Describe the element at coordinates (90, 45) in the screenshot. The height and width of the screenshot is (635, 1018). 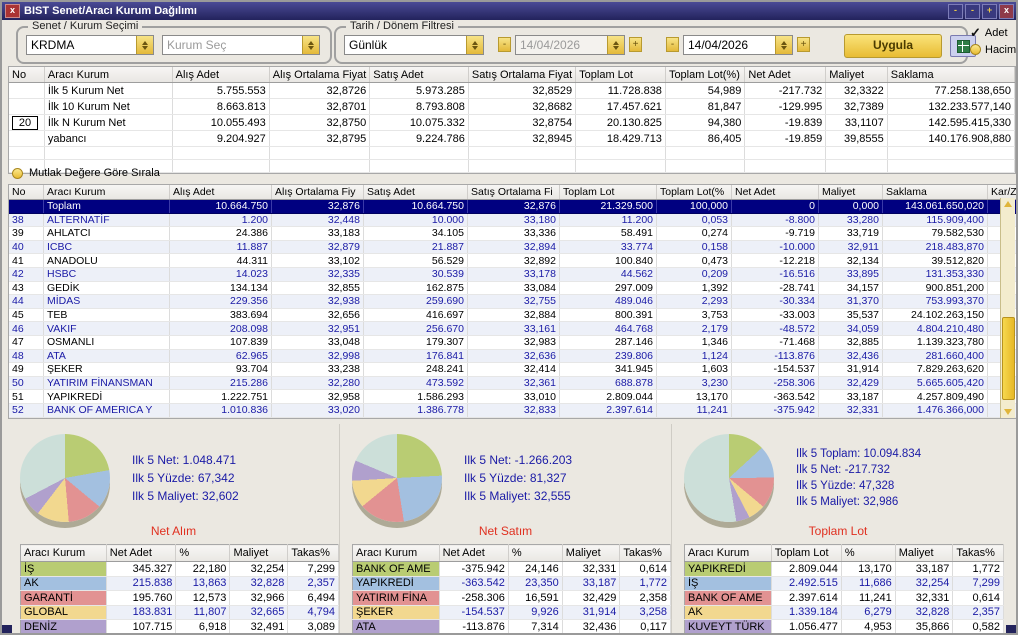
I see `stock-combo: KRDMA` at that location.